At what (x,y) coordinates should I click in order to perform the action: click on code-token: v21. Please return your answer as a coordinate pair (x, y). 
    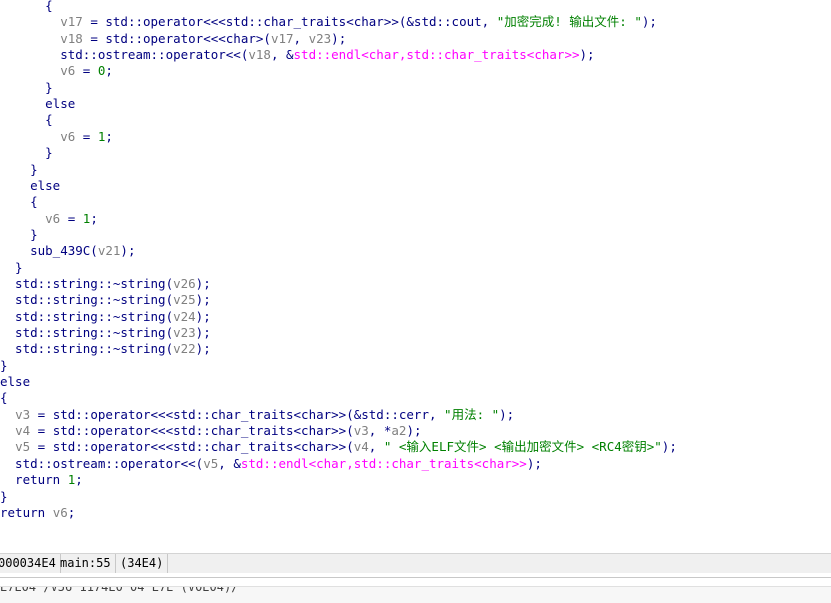
    Looking at the image, I should click on (109, 251).